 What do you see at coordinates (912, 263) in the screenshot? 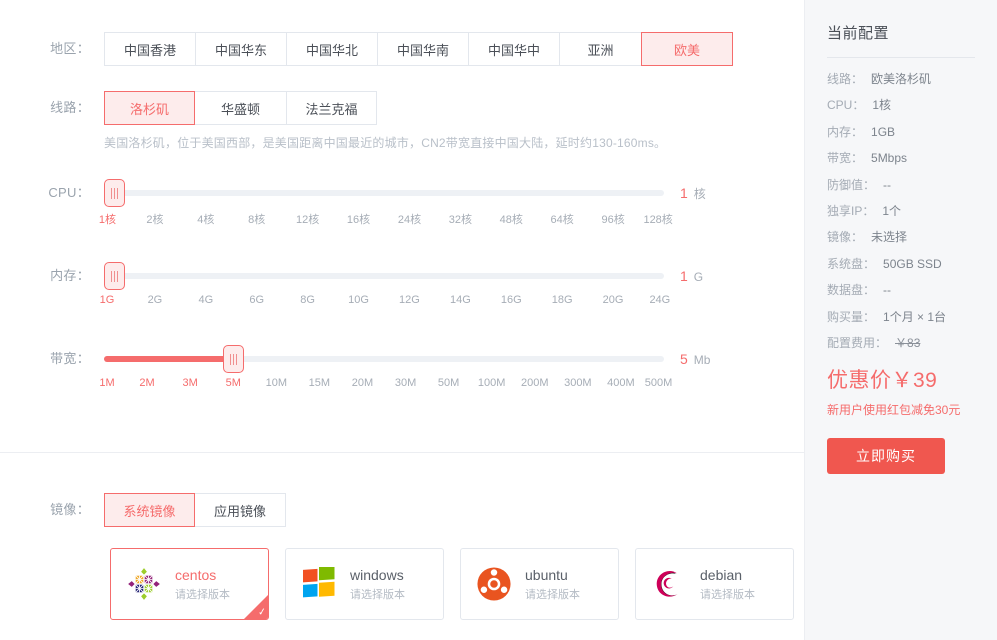
I see `summary-item-value: 50GB SSD` at bounding box center [912, 263].